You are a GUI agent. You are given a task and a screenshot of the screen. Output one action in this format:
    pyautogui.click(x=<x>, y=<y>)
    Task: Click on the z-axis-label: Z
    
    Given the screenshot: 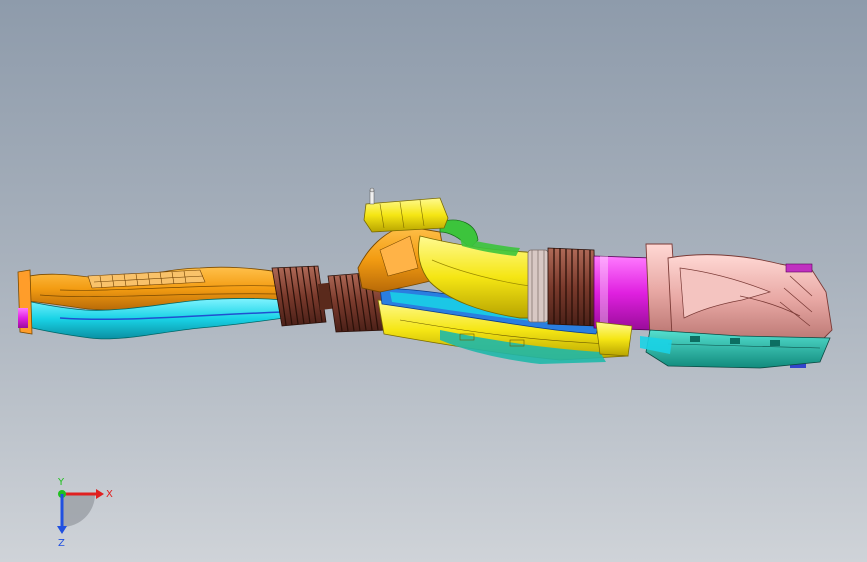 What is the action you would take?
    pyautogui.click(x=61, y=543)
    